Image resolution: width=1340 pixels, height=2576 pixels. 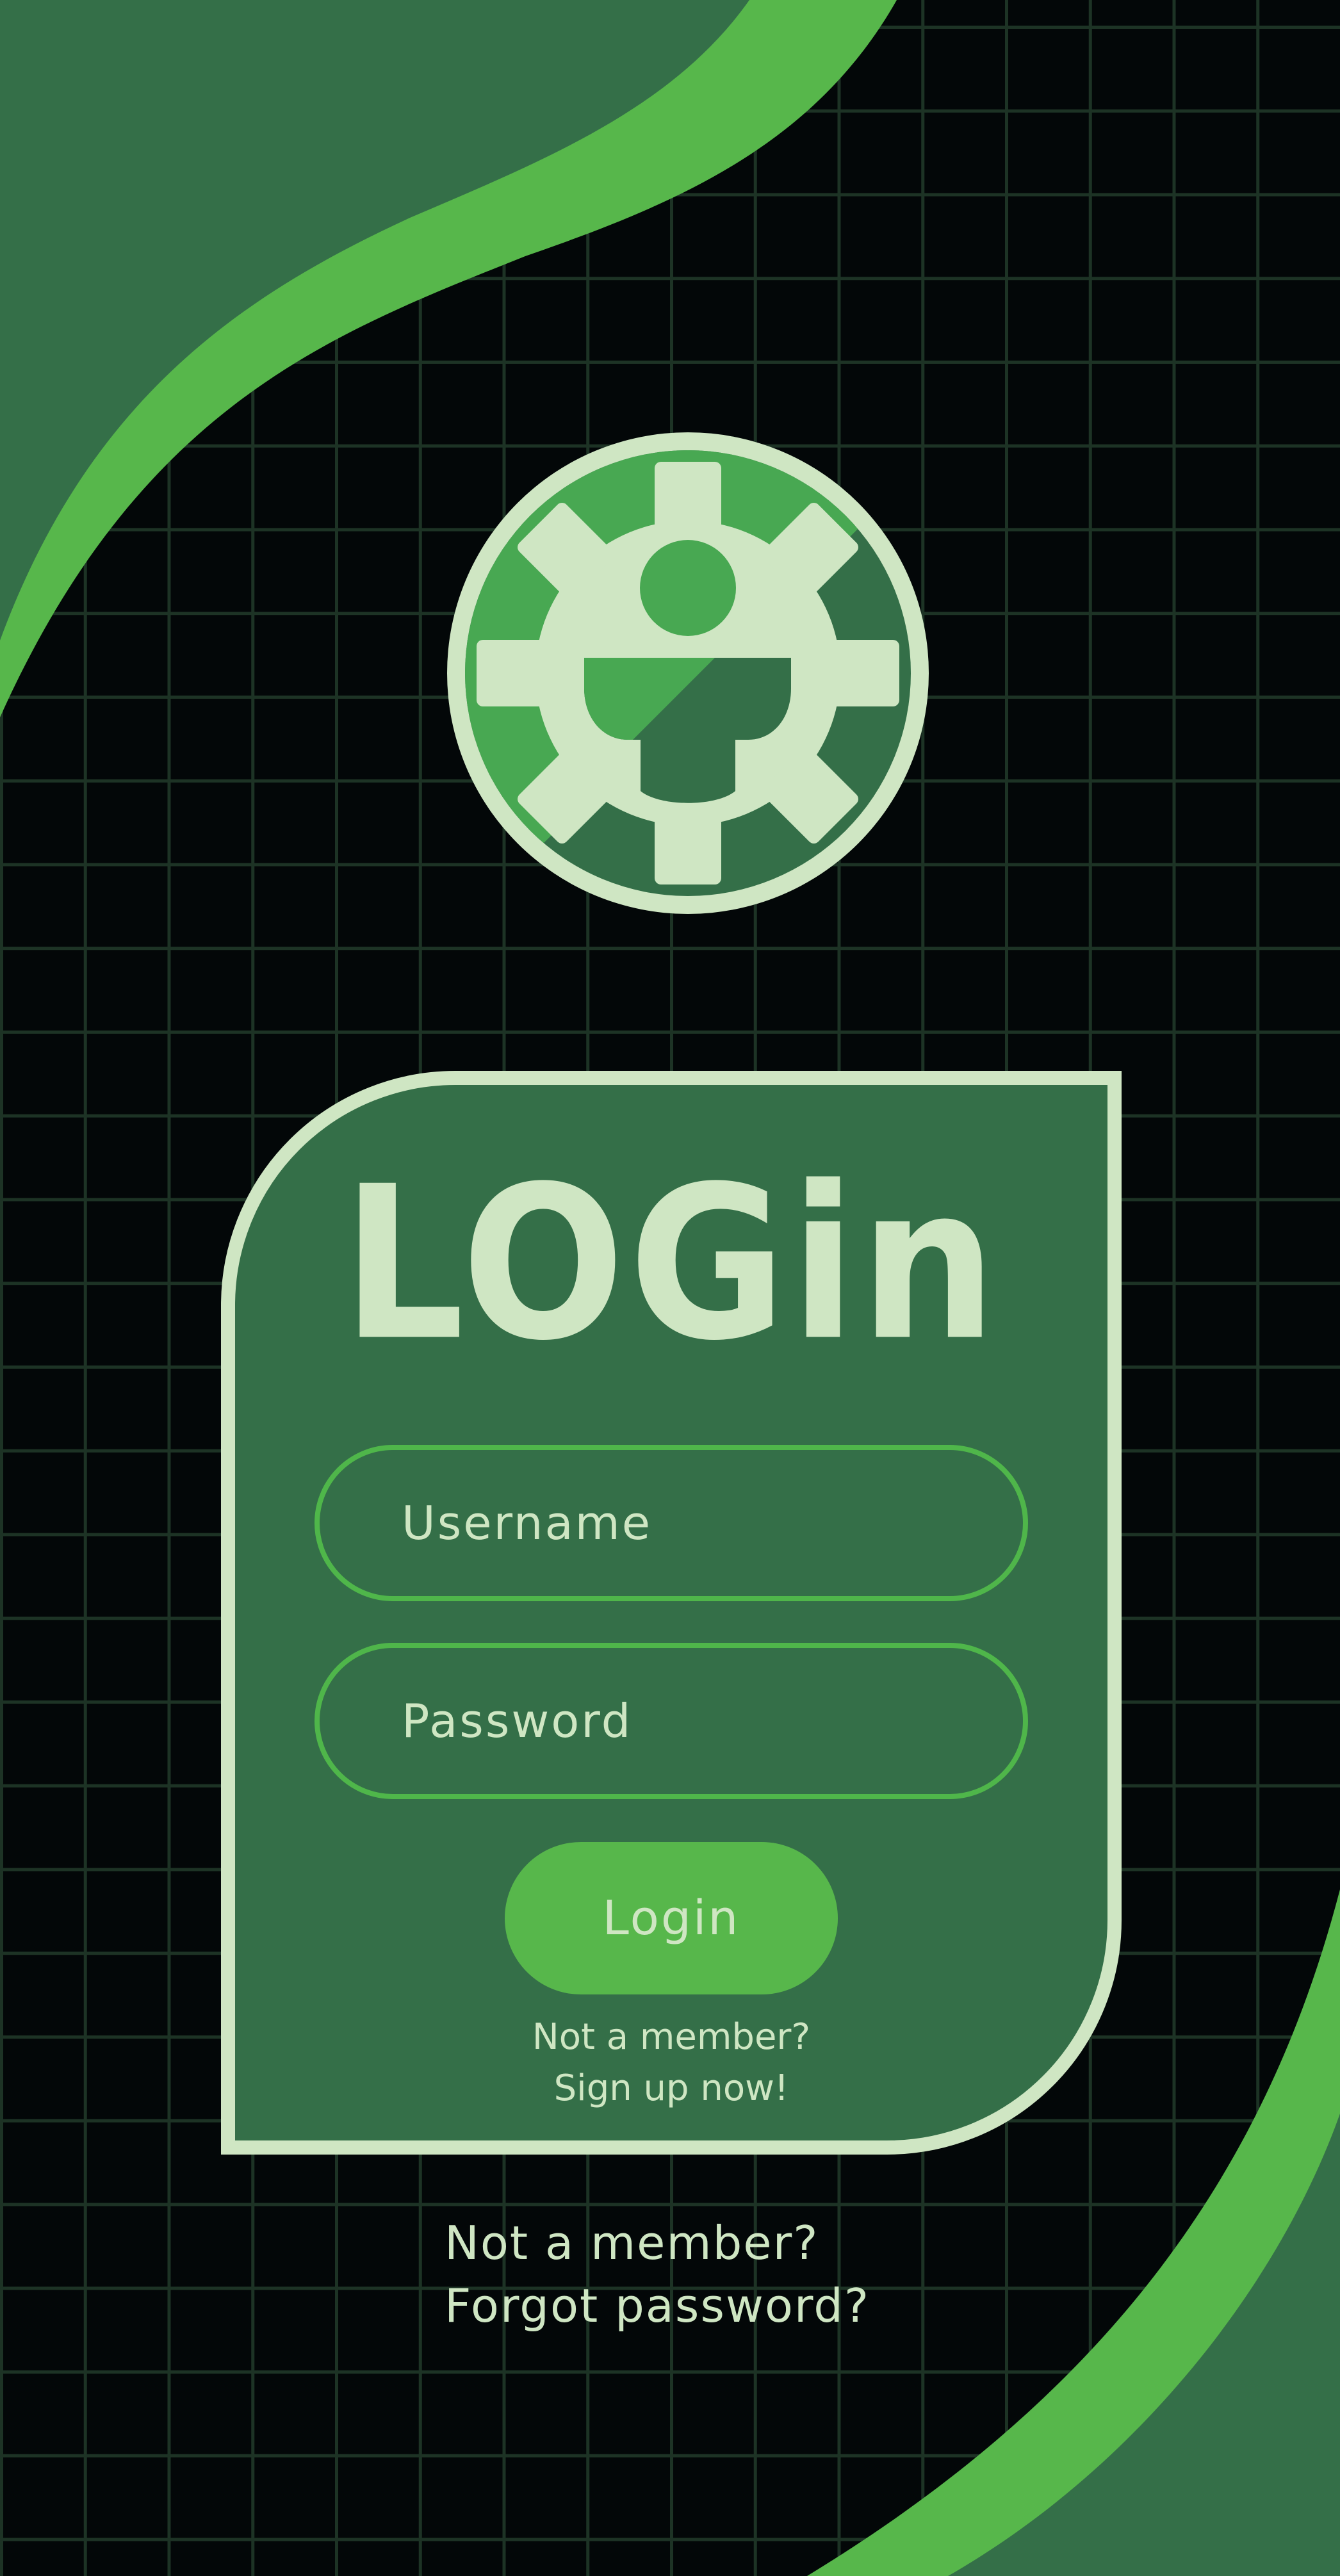 I want to click on forgot-password-link: Forgot password?, so click(x=657, y=2306).